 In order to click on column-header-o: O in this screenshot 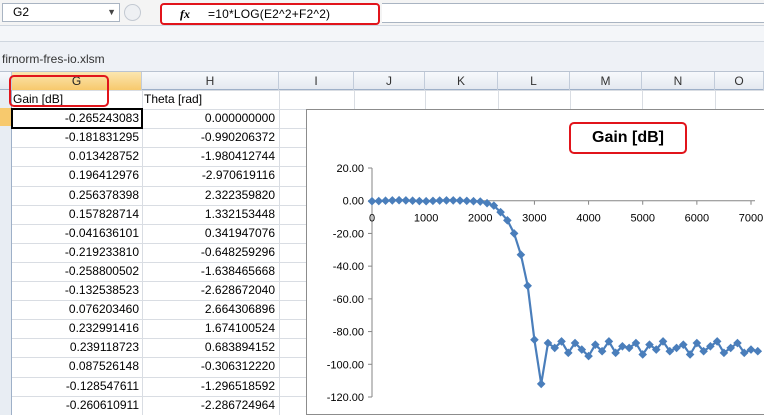, I will do `click(739, 81)`.